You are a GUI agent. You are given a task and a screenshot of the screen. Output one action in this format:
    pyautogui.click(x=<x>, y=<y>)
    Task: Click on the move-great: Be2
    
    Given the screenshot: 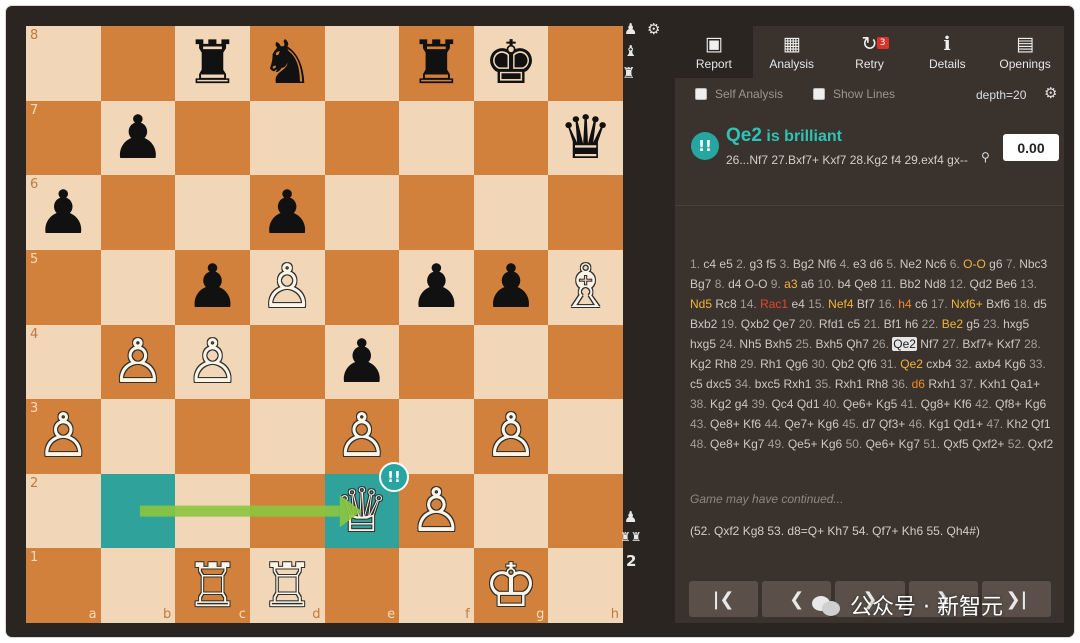 What is the action you would take?
    pyautogui.click(x=952, y=324)
    